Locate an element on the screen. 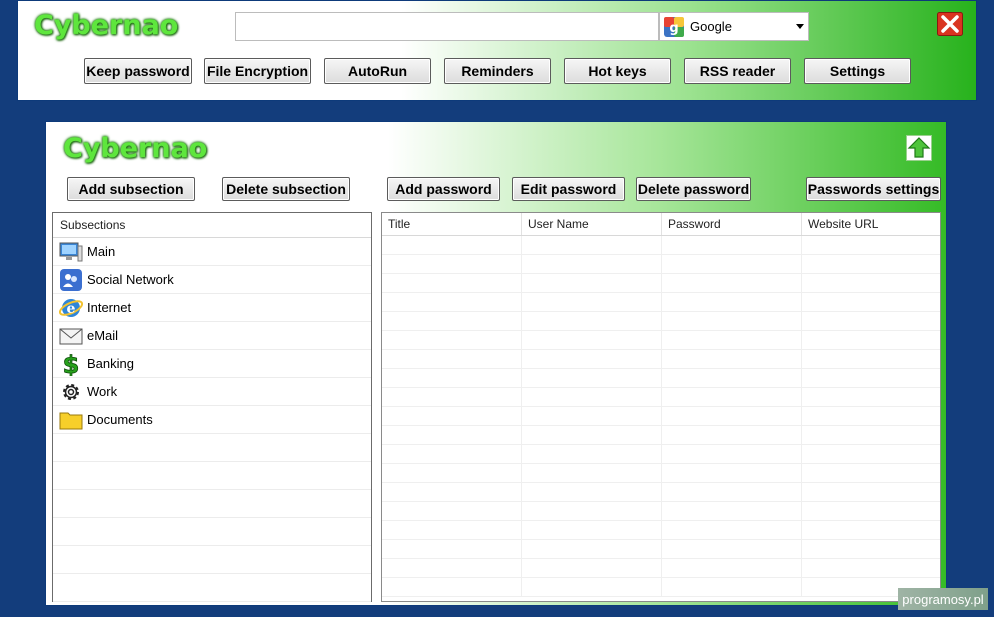 Image resolution: width=994 pixels, height=617 pixels. delete-subsection-button: Delete subsection is located at coordinates (286, 189).